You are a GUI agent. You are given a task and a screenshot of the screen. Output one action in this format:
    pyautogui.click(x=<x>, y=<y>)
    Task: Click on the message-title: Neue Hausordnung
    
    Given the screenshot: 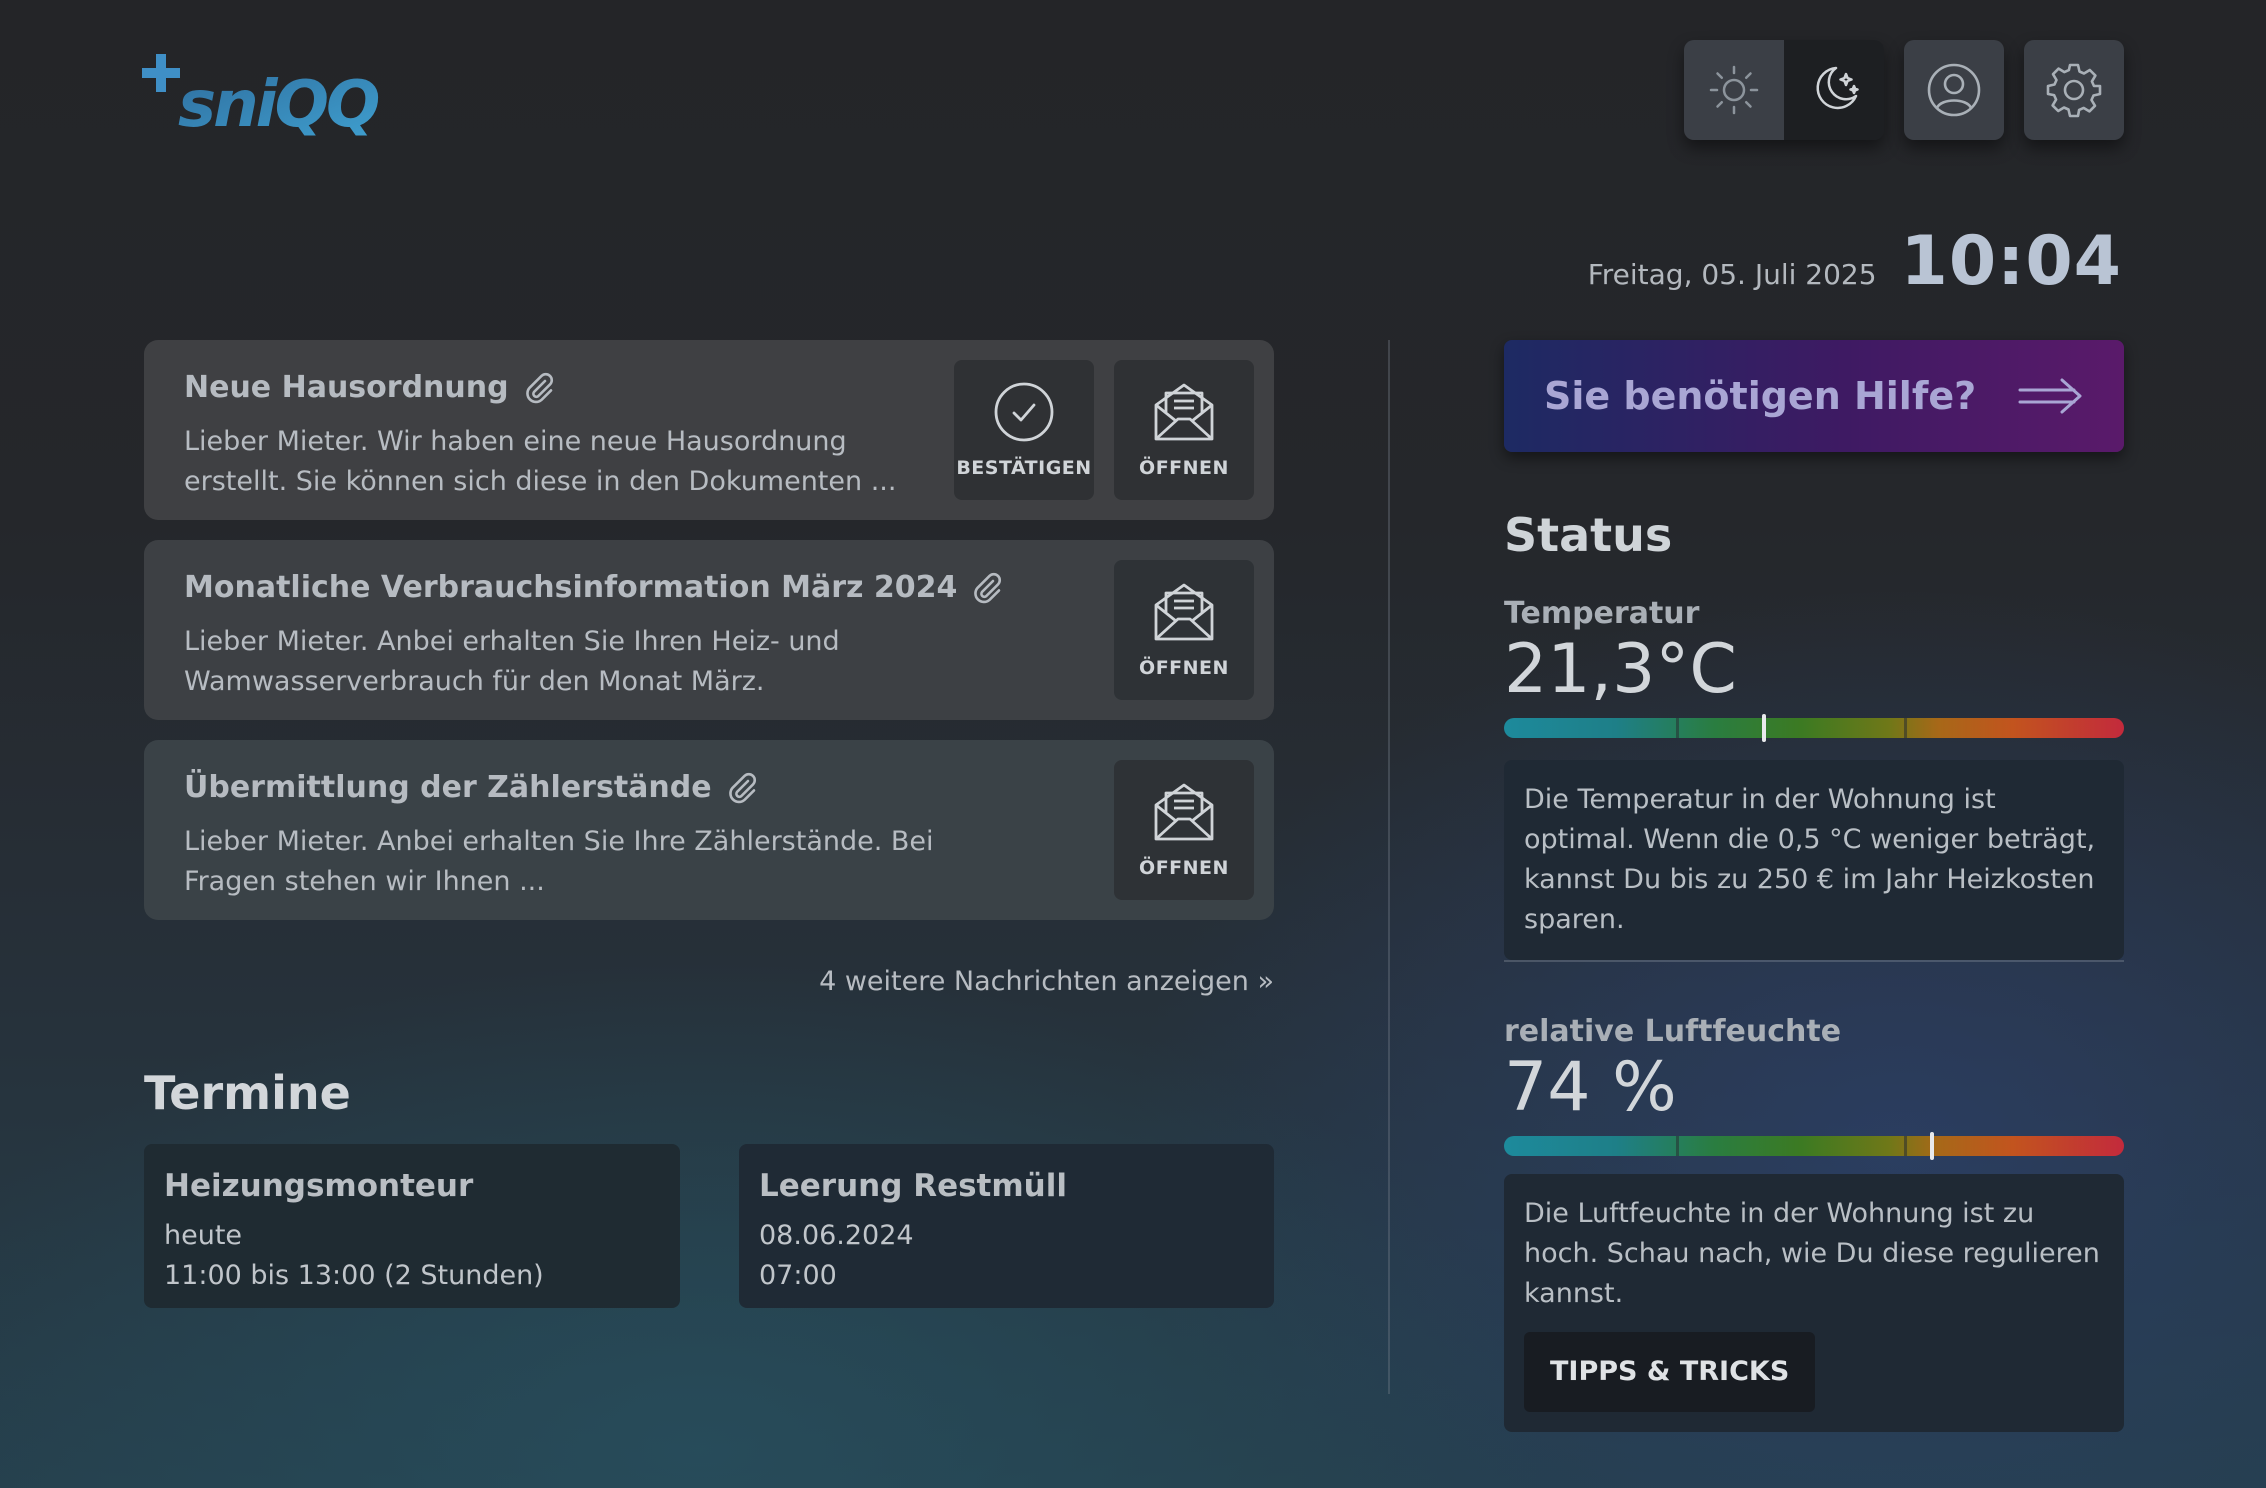 What is the action you would take?
    pyautogui.click(x=370, y=387)
    